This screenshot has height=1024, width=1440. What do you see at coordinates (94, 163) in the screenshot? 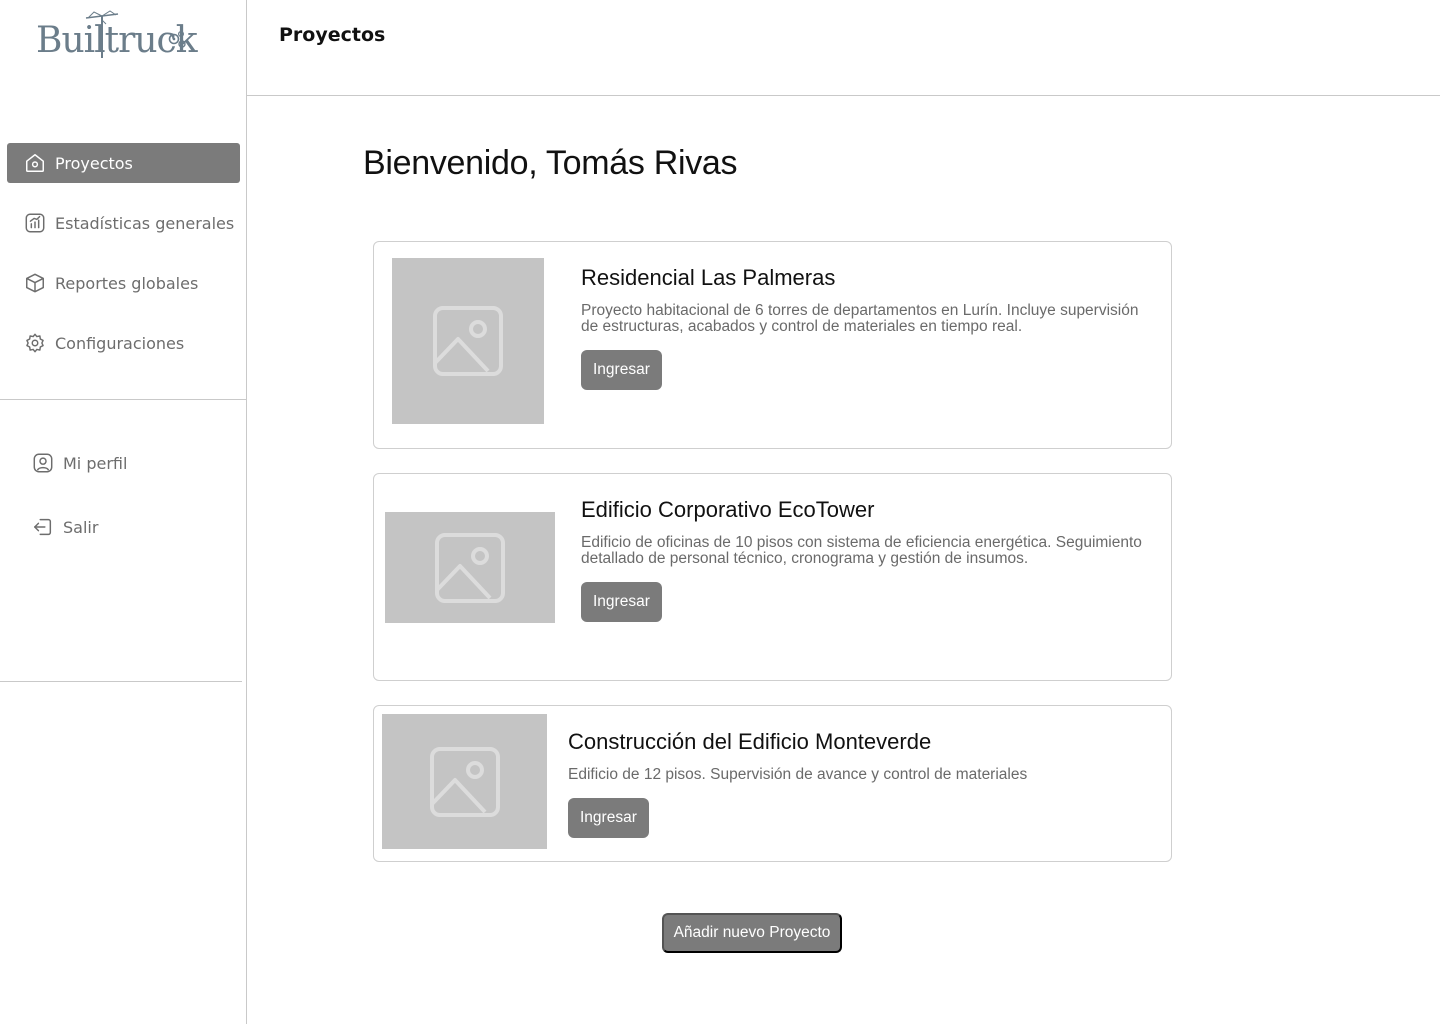
I see `sidebar-item-label: Proyectos` at bounding box center [94, 163].